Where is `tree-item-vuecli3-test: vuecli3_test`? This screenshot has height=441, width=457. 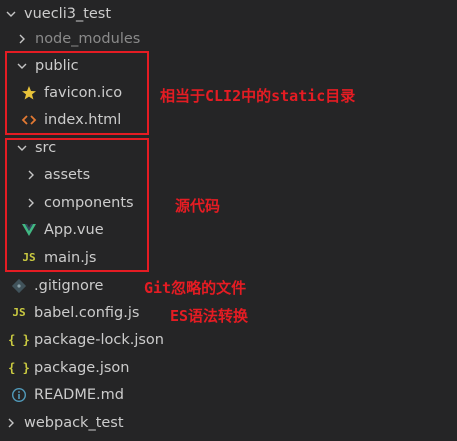
tree-item-vuecli3-test: vuecli3_test is located at coordinates (228, 13).